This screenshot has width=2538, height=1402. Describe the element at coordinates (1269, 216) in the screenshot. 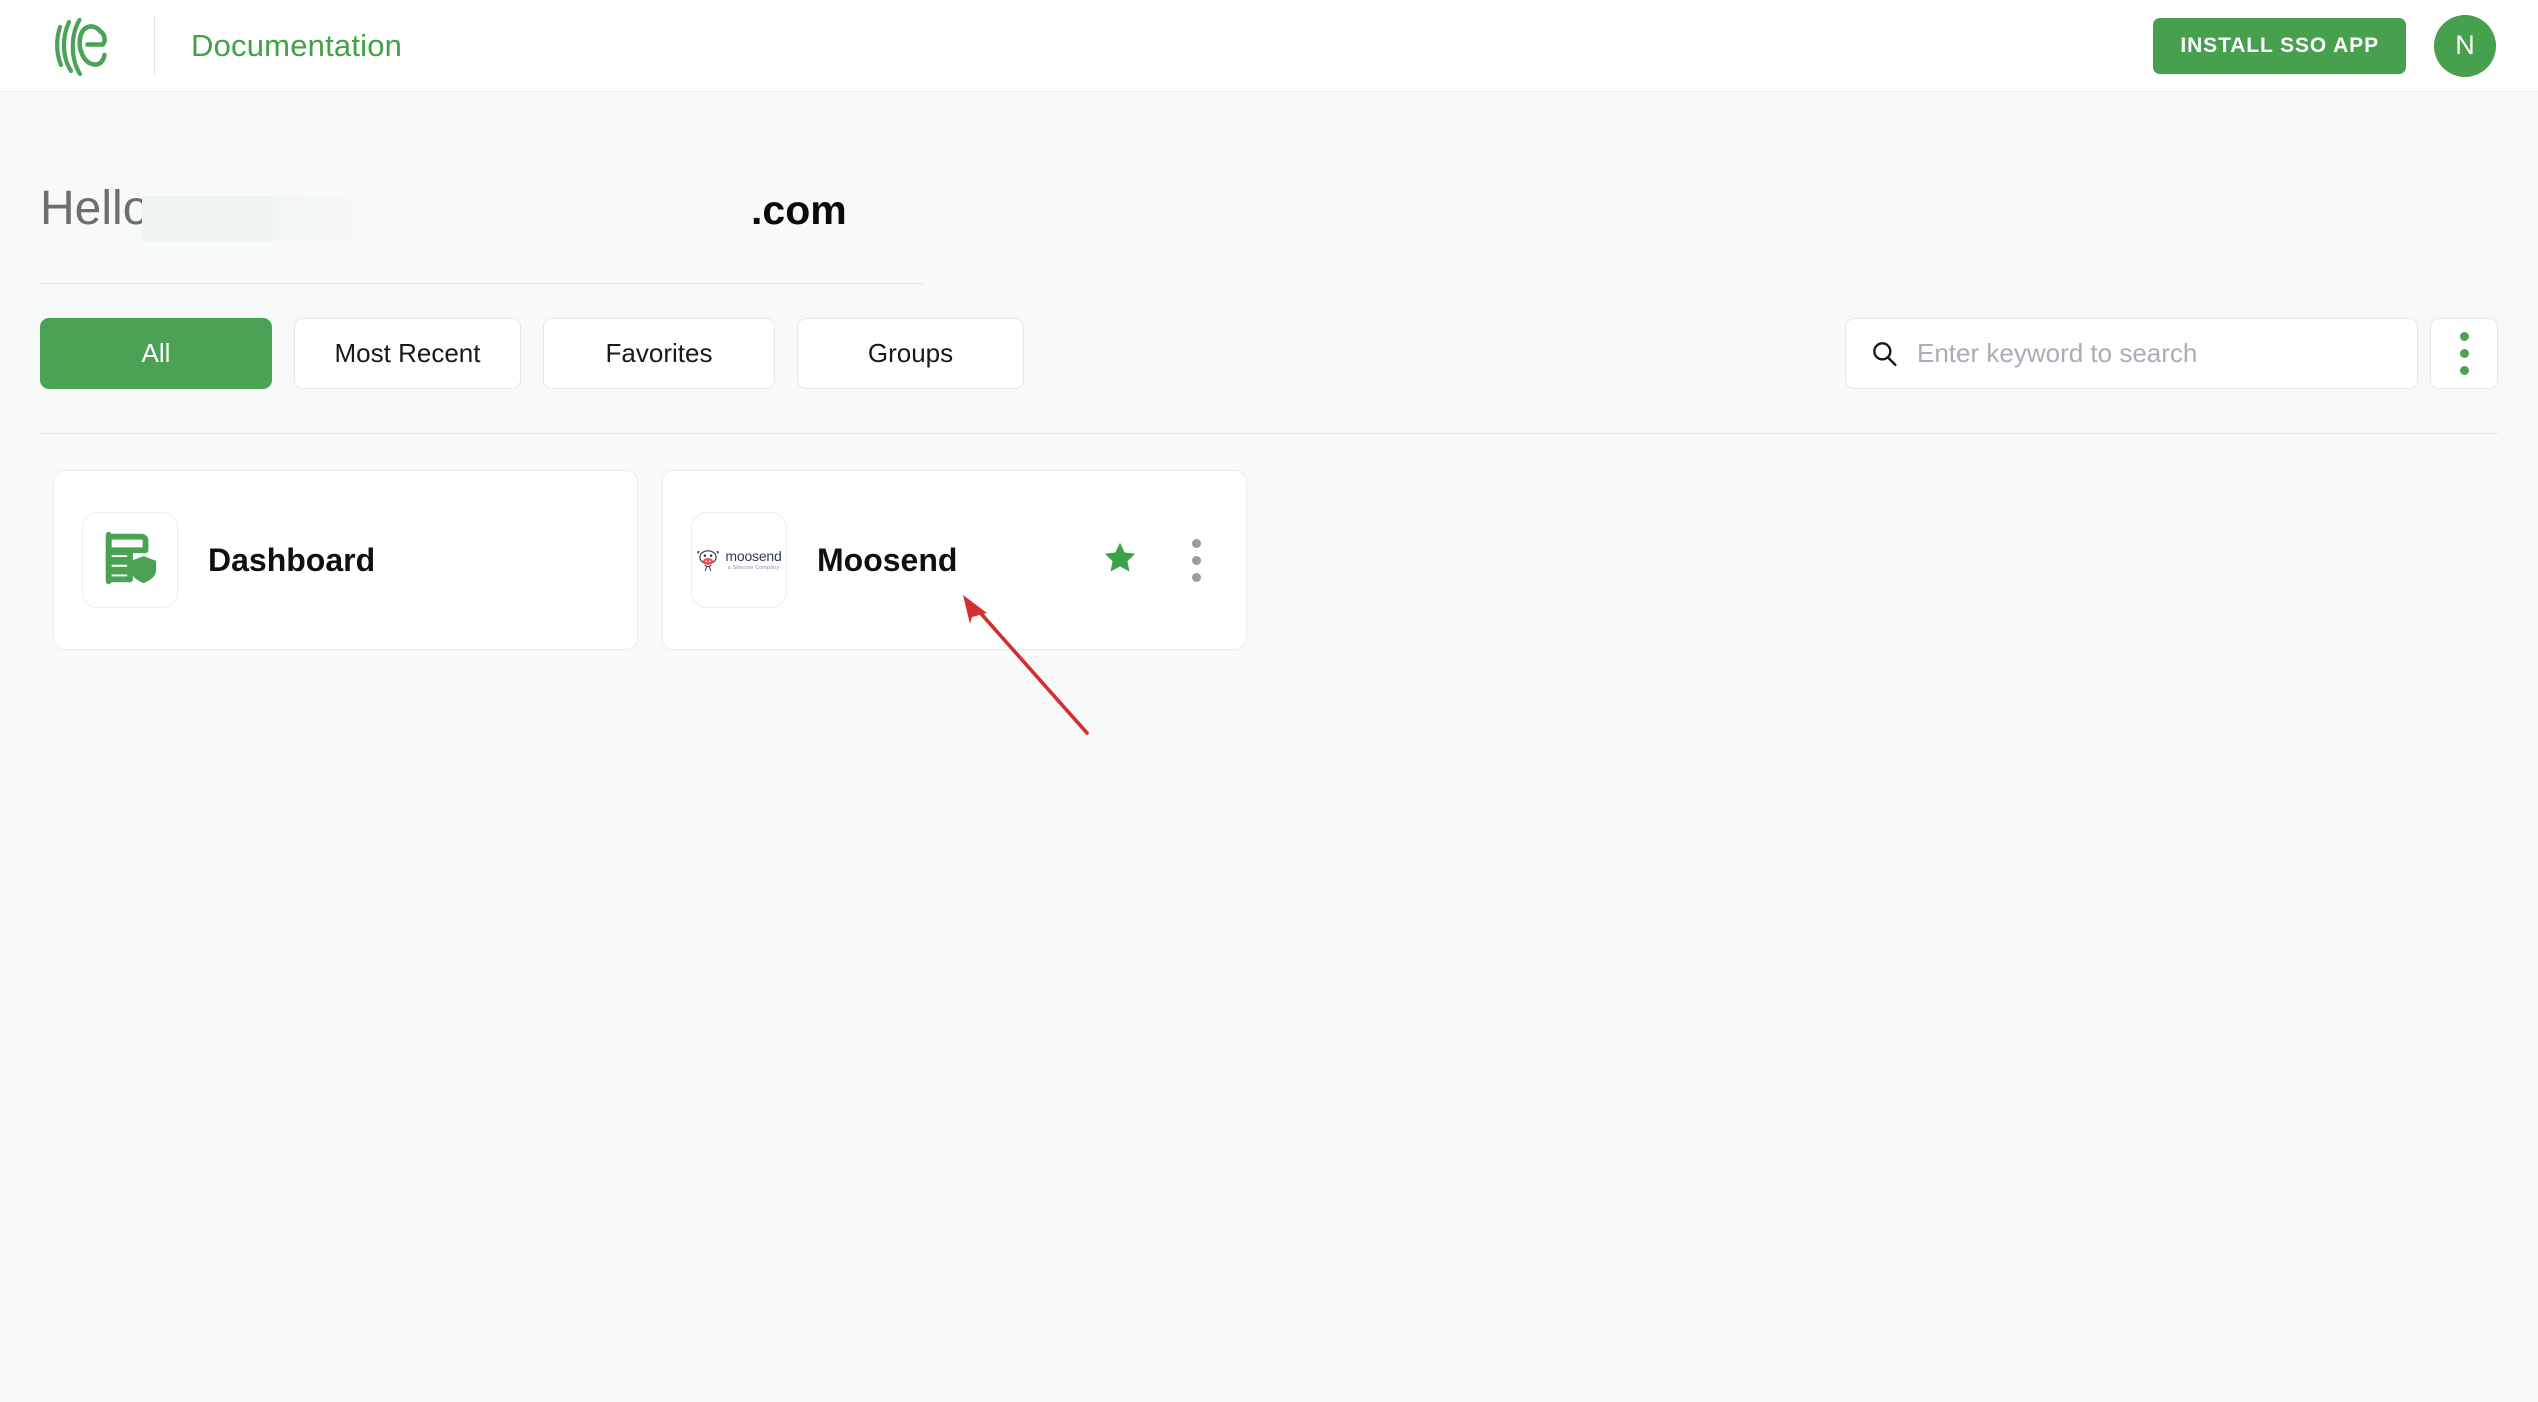

I see `greeting-section: Hello .com` at that location.